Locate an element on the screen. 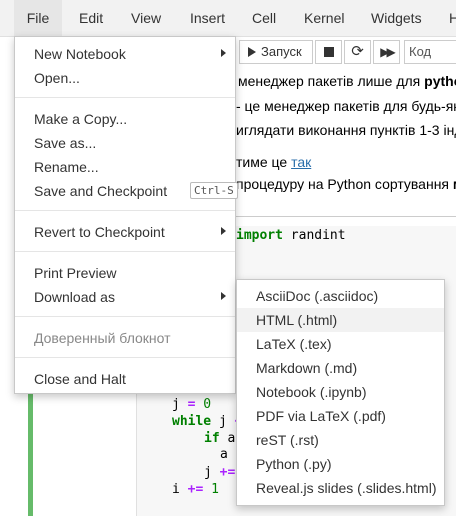 This screenshot has height=516, width=456. stop-icon is located at coordinates (329, 52).